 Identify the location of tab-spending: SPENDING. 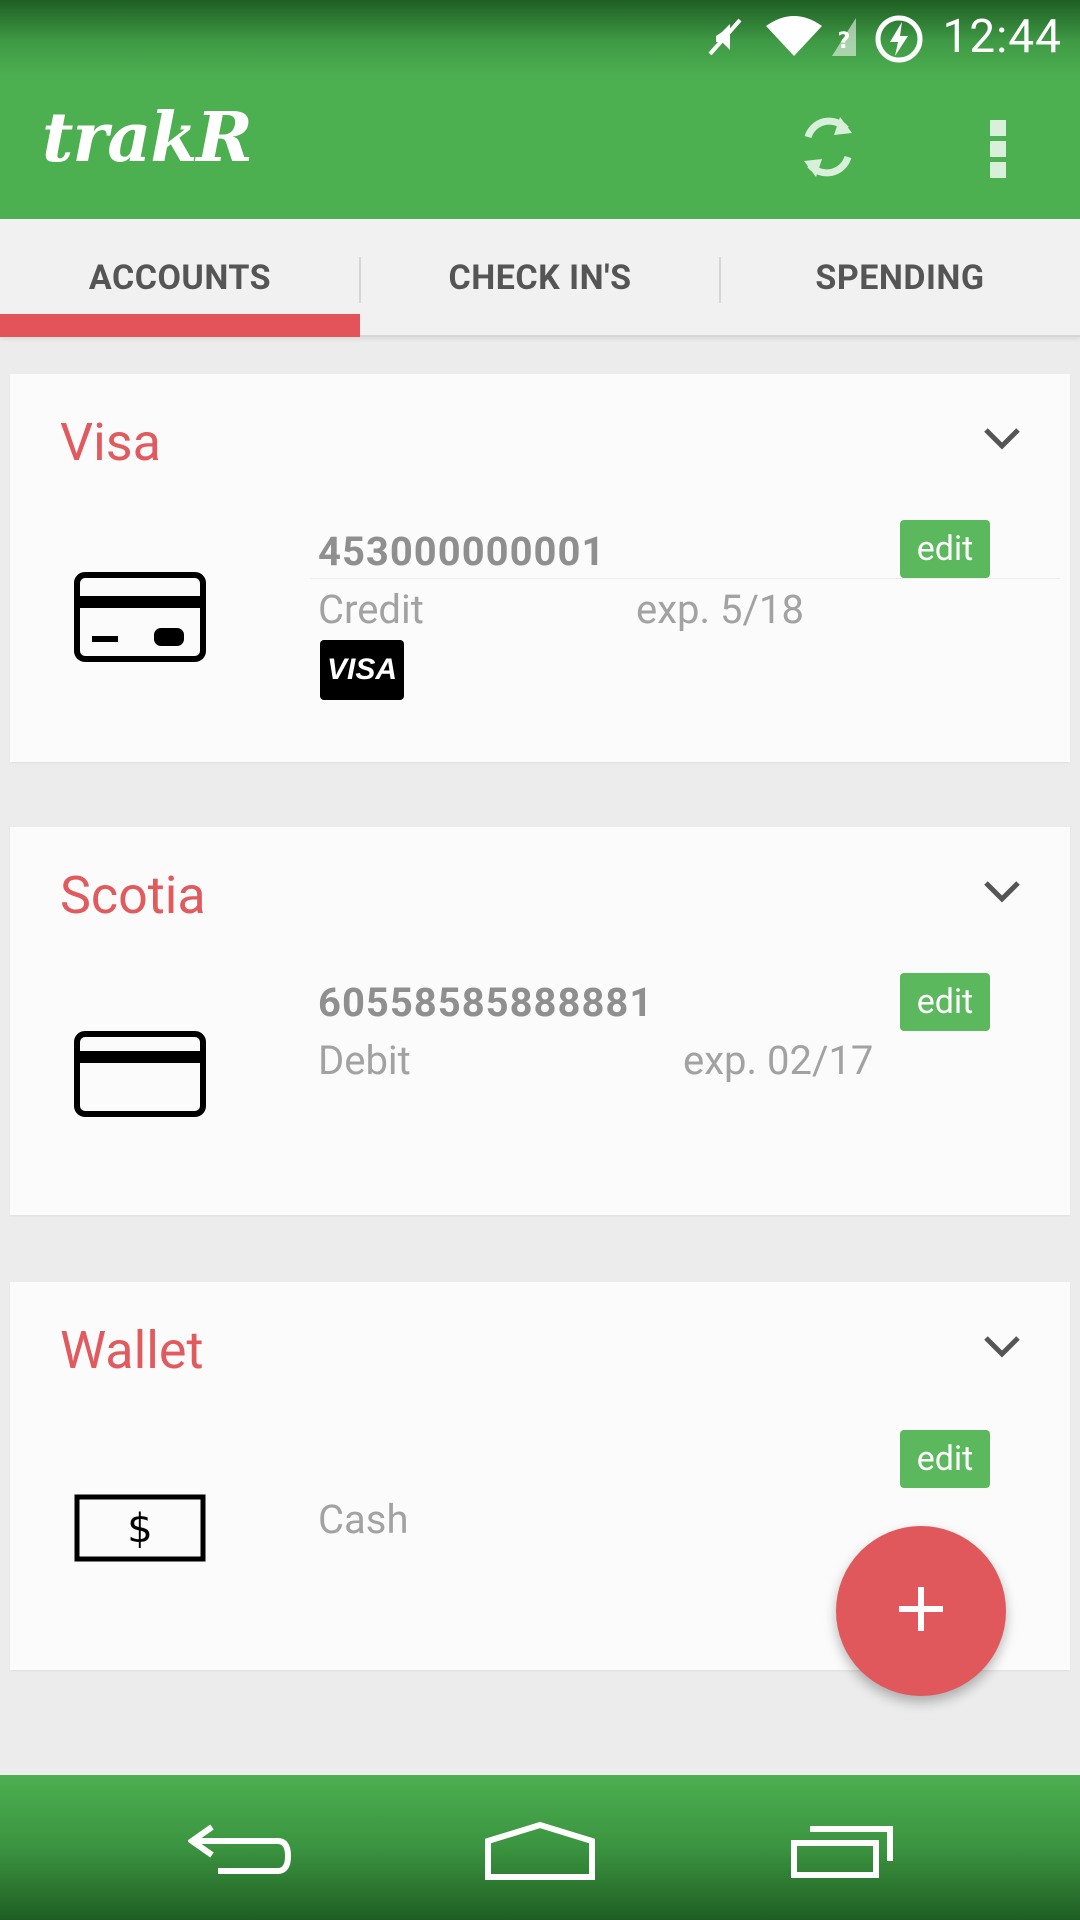
(900, 278).